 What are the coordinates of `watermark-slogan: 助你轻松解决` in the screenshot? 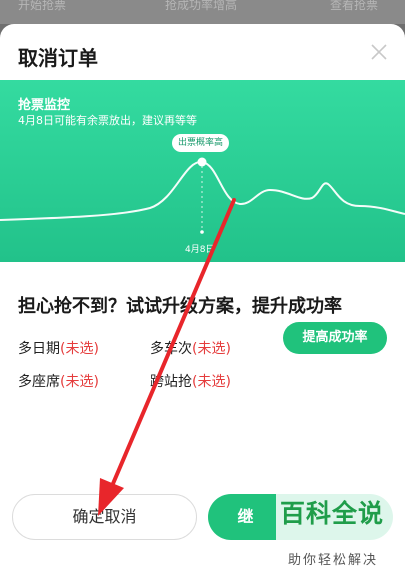 It's located at (333, 560).